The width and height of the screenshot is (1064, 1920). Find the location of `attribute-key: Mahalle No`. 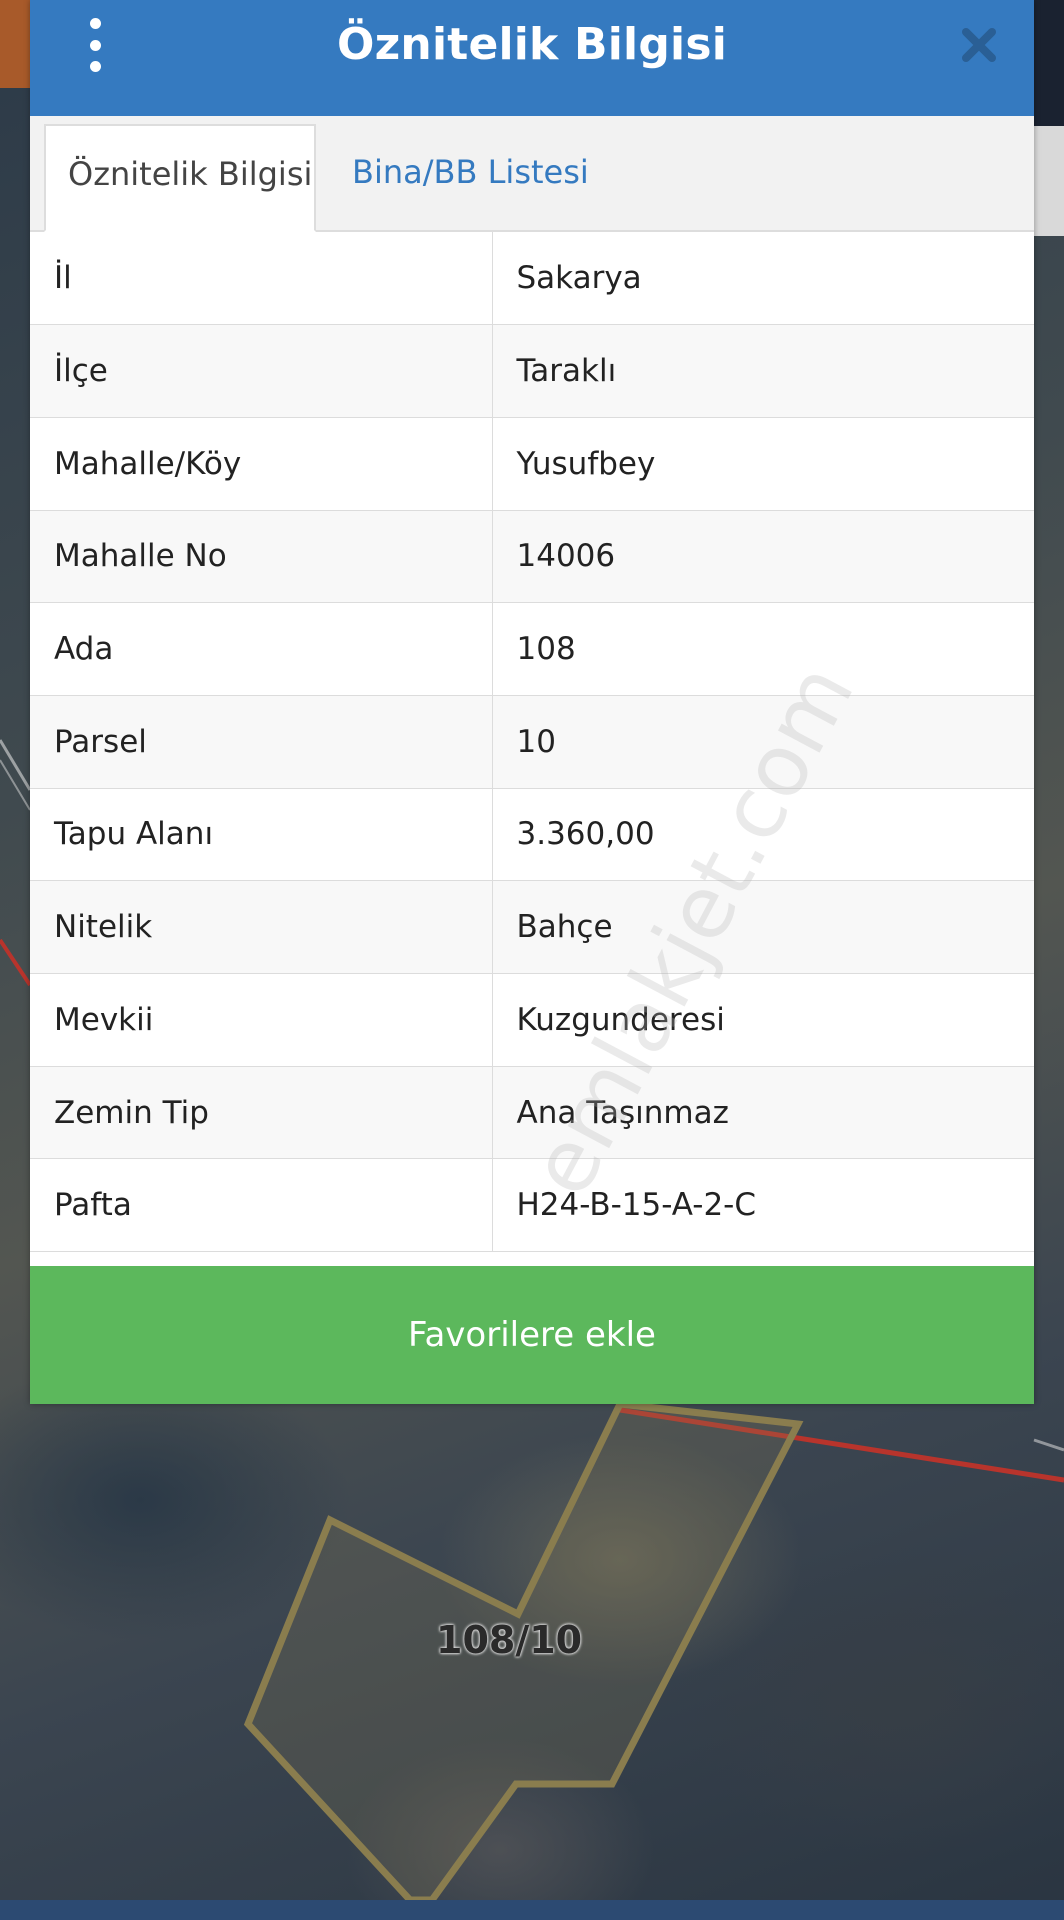

attribute-key: Mahalle No is located at coordinates (261, 557).